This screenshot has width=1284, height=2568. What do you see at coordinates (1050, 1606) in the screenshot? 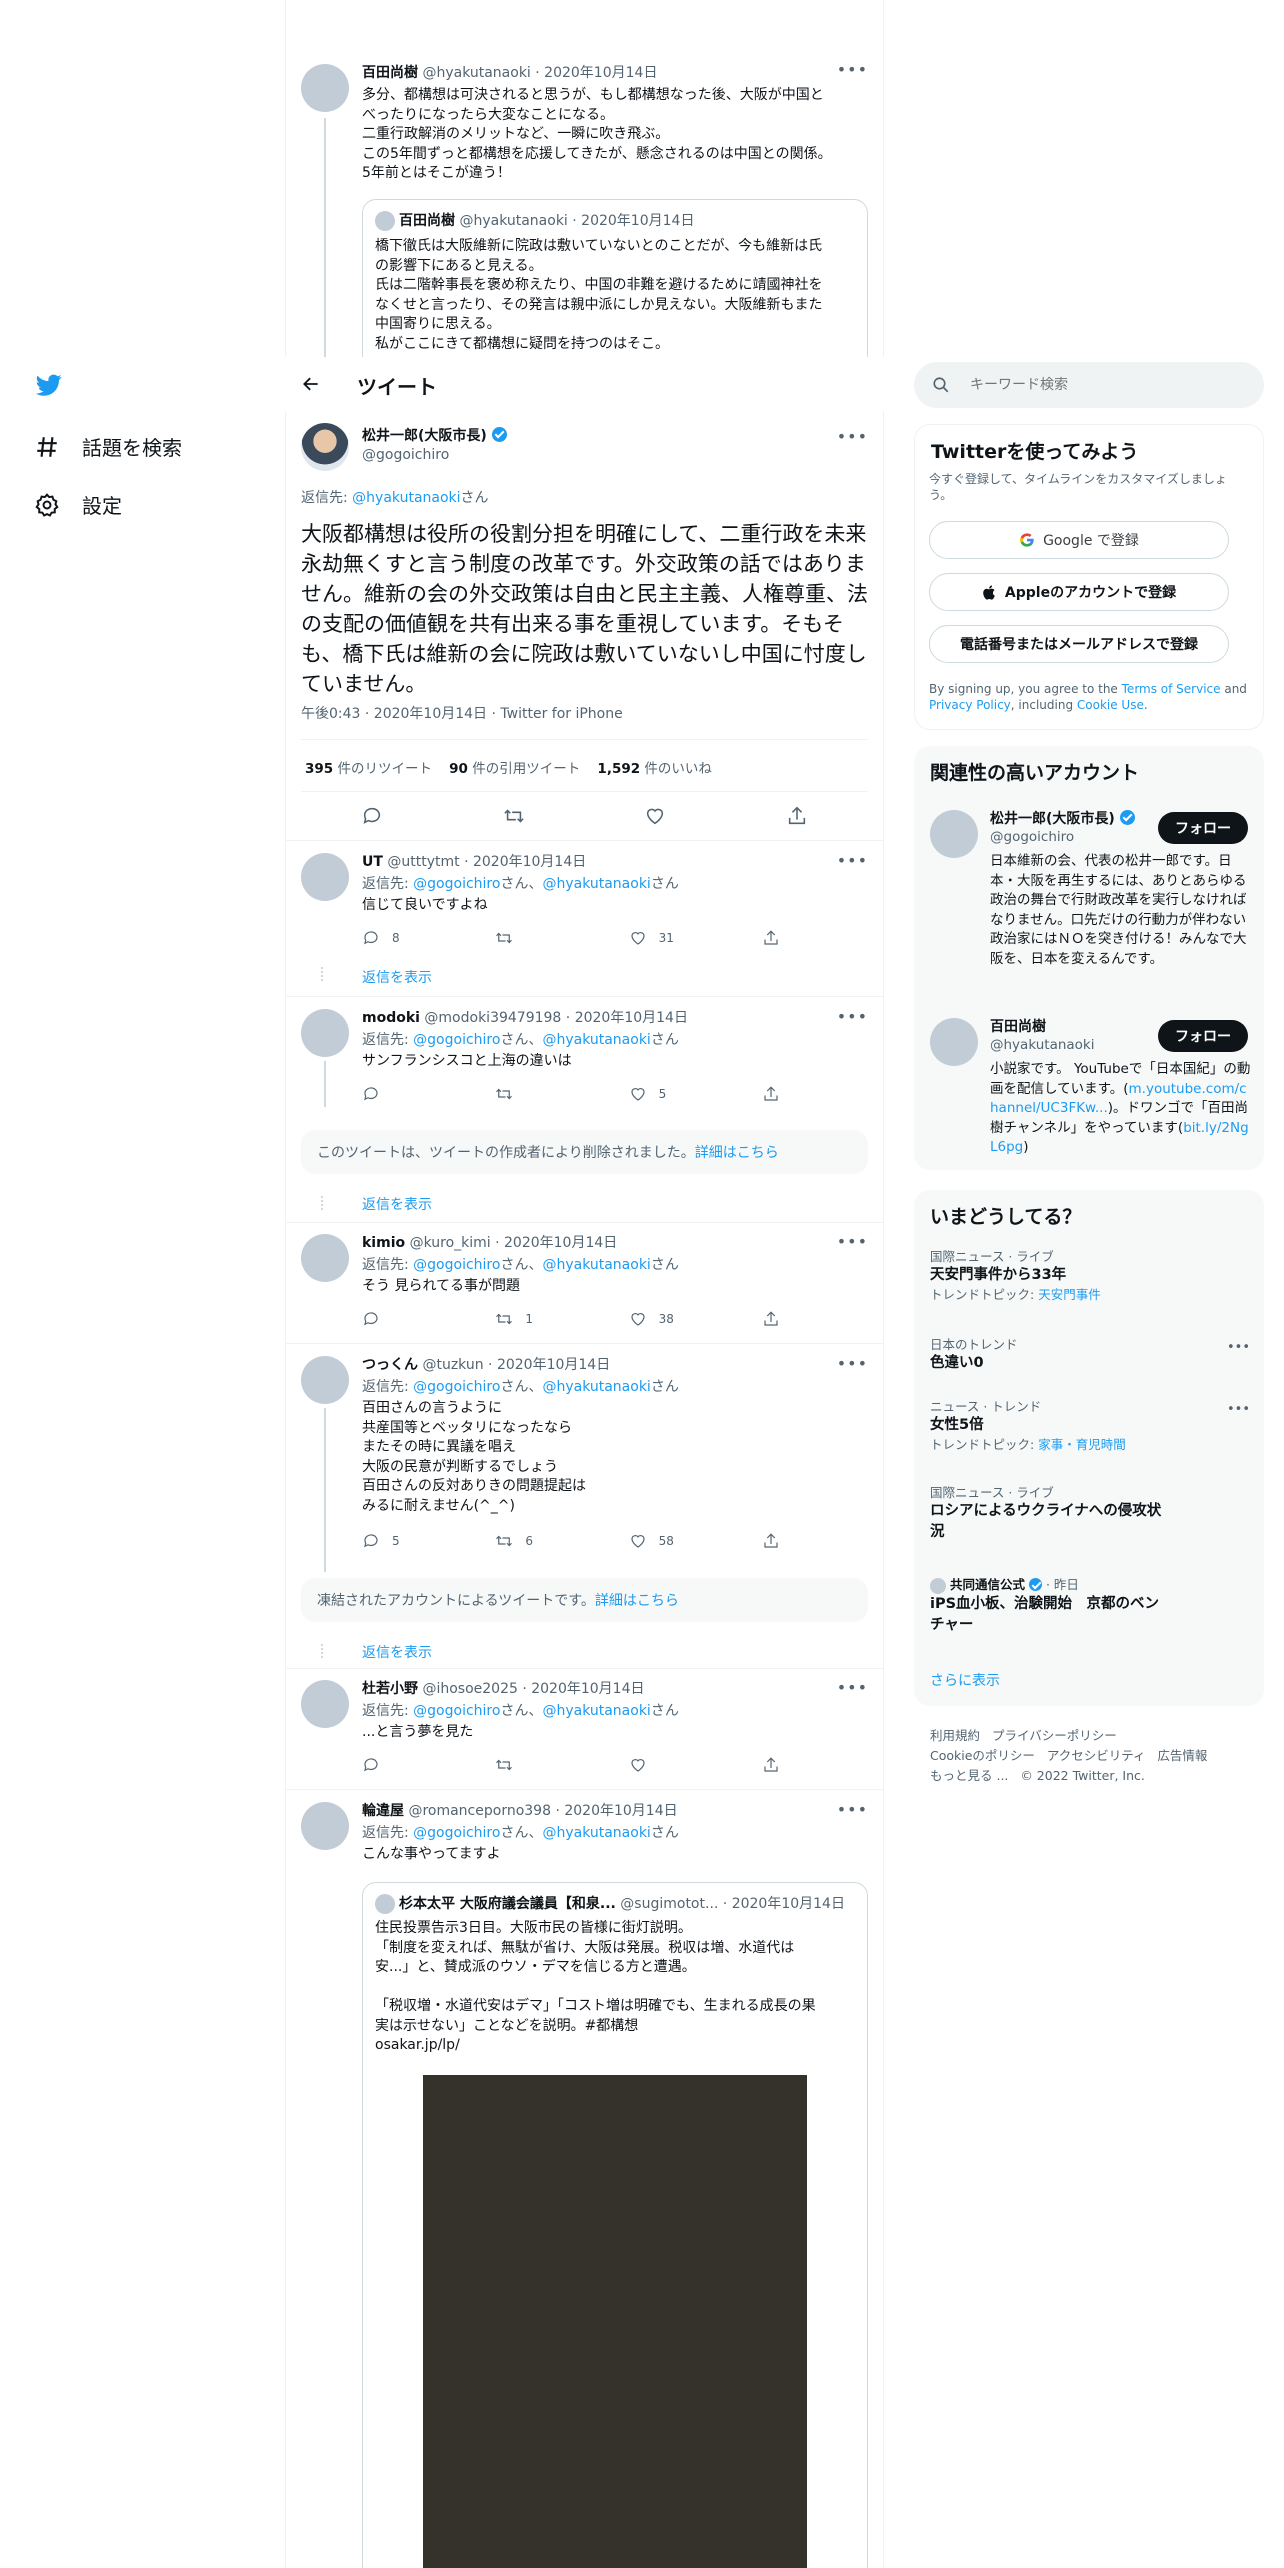
I see `trend-item: 共同通信公式 · 昨日 iPS血小板、治験開始 京都のベンチャー` at bounding box center [1050, 1606].